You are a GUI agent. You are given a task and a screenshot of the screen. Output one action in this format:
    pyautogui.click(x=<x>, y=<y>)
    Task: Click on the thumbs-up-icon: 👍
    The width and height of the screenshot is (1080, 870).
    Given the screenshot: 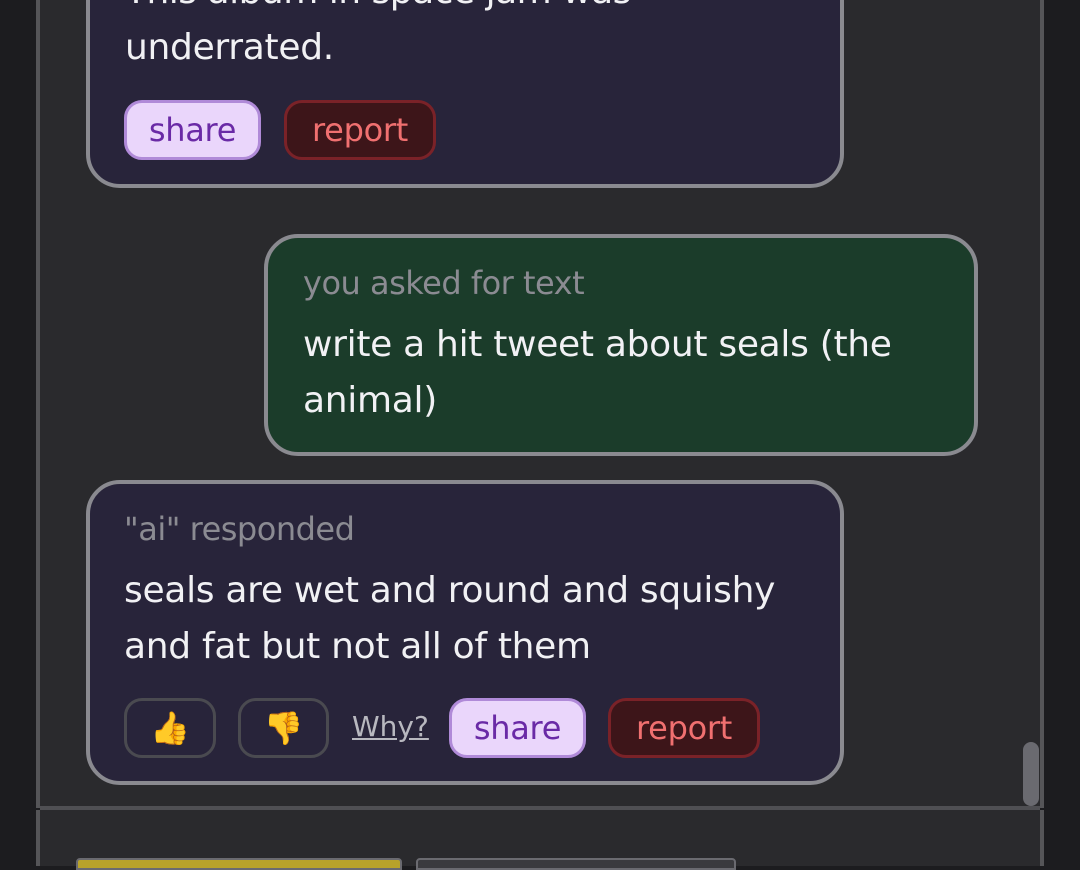 What is the action you would take?
    pyautogui.click(x=170, y=728)
    